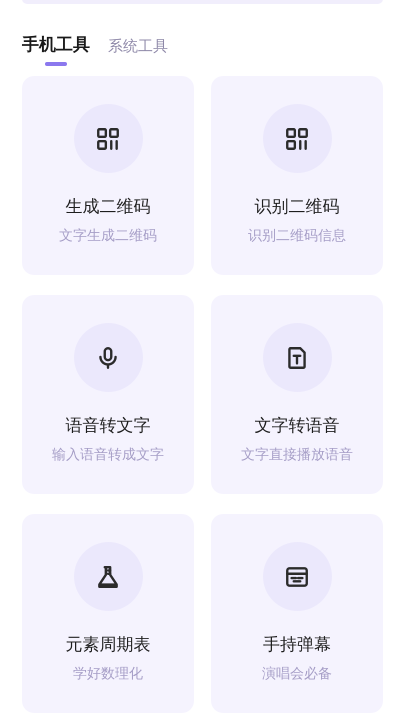 The height and width of the screenshot is (720, 405). Describe the element at coordinates (108, 426) in the screenshot. I see `tool-title: 语音转文字` at that location.